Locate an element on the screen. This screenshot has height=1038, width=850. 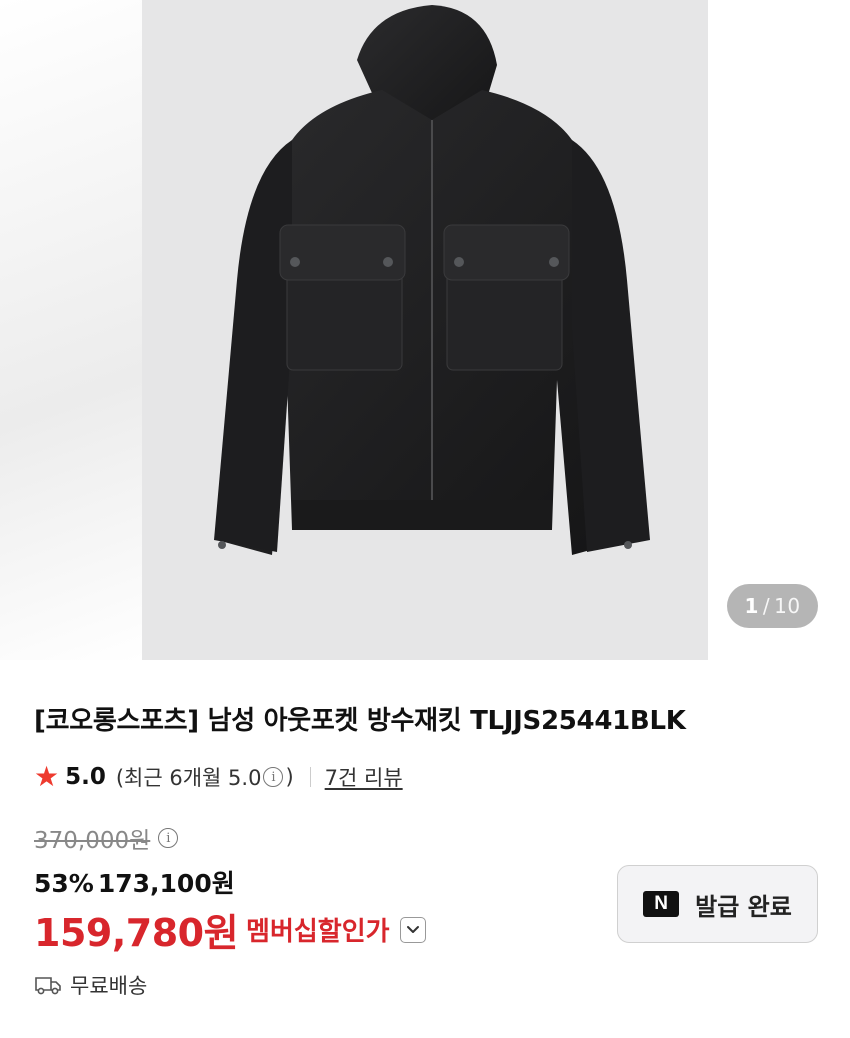
discount-percent: 53% is located at coordinates (64, 883).